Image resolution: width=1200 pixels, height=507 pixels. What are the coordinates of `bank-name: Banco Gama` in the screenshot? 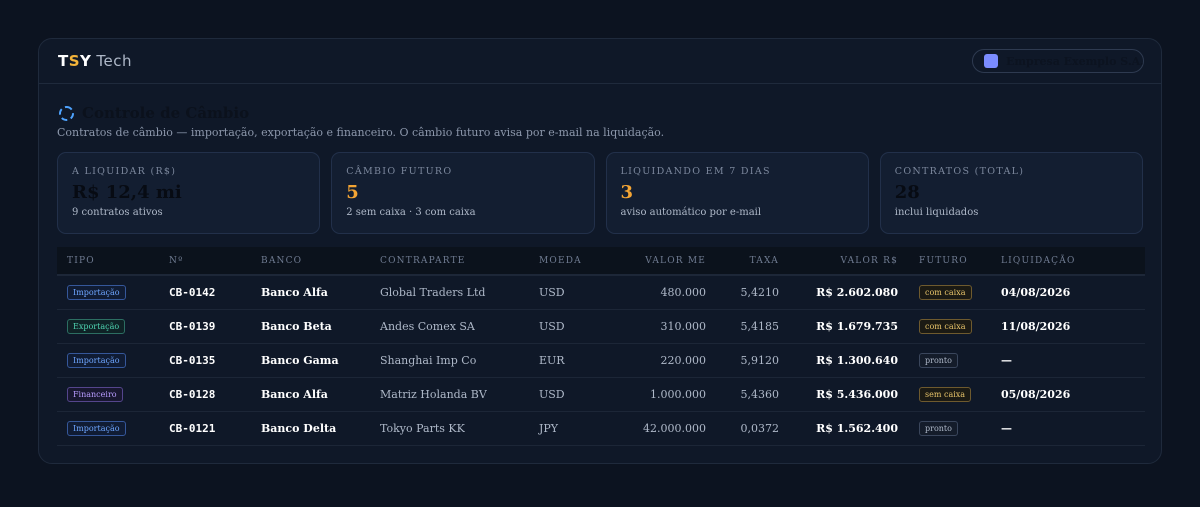 It's located at (300, 360).